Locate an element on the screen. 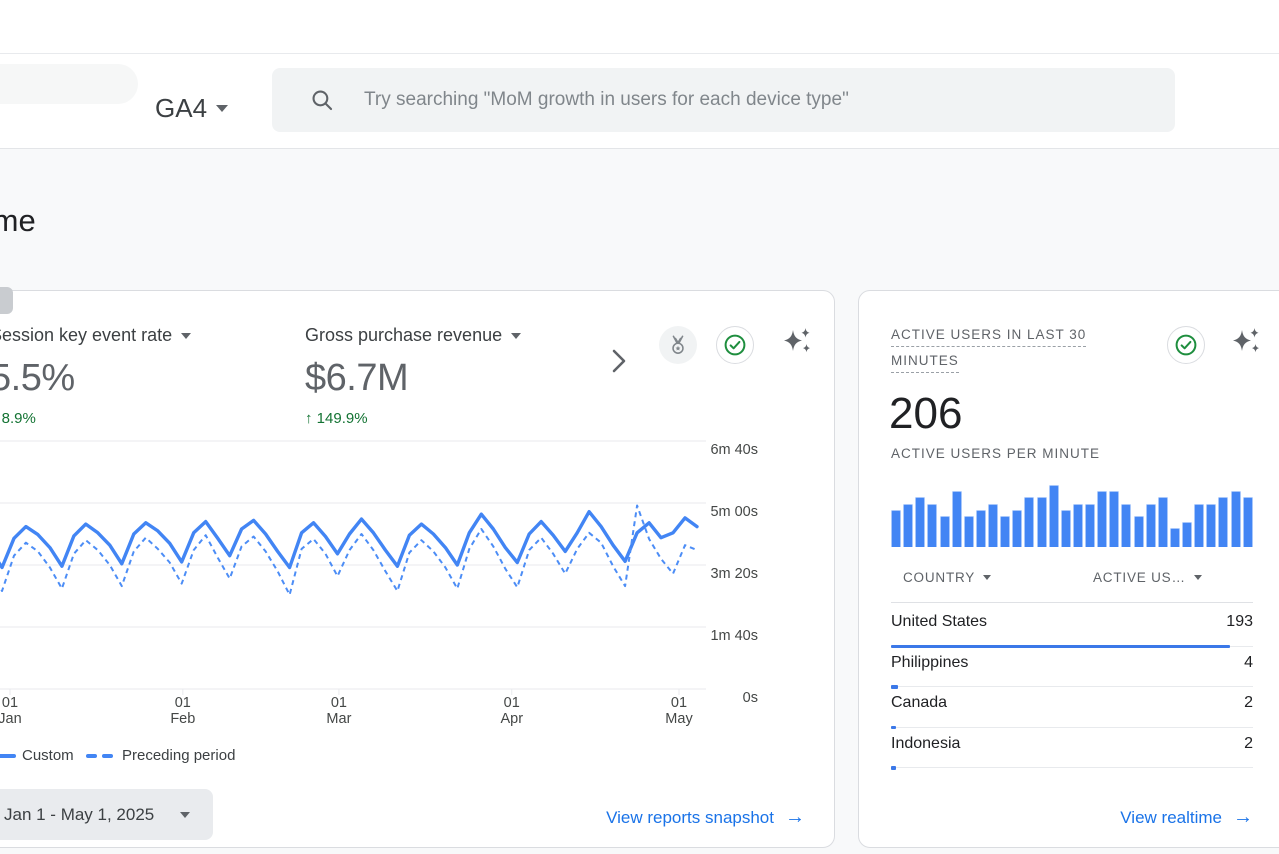 The height and width of the screenshot is (854, 1279). metric-selector: Session key event rate is located at coordinates (96, 335).